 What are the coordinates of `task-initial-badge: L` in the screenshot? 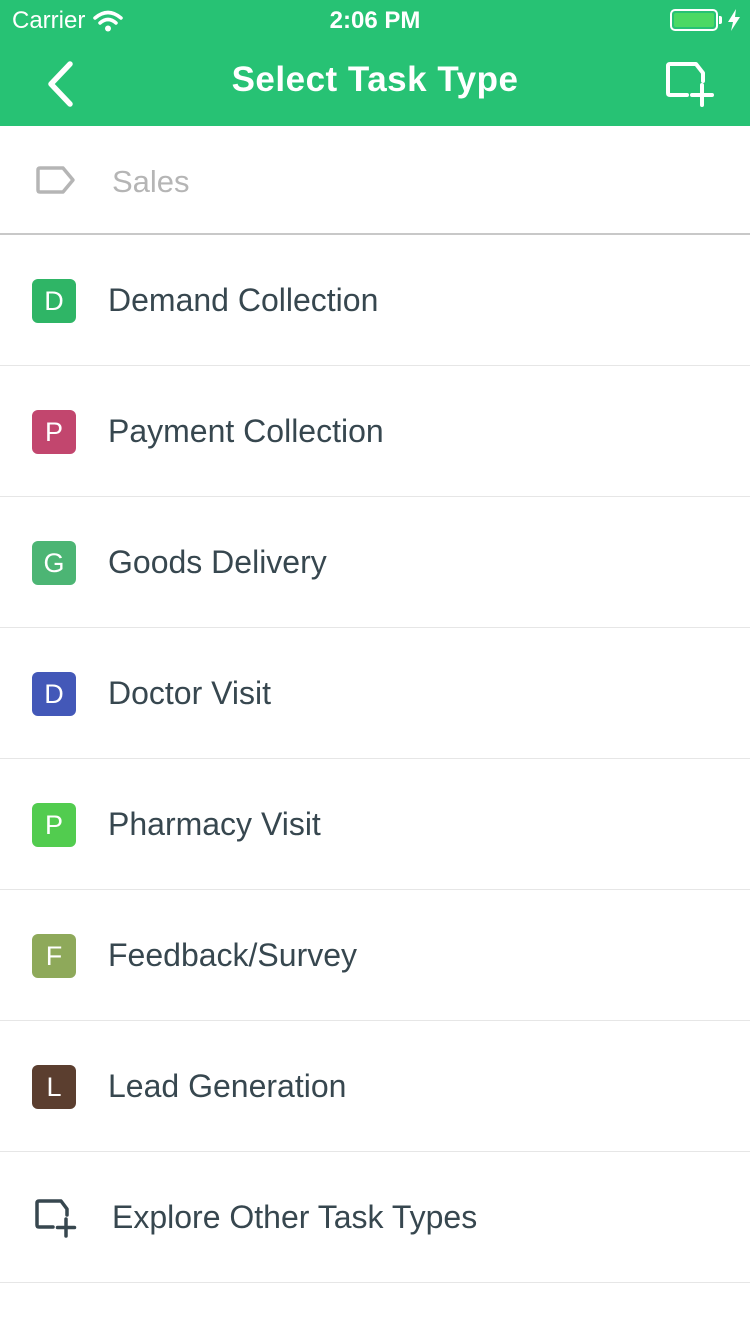 It's located at (54, 1087).